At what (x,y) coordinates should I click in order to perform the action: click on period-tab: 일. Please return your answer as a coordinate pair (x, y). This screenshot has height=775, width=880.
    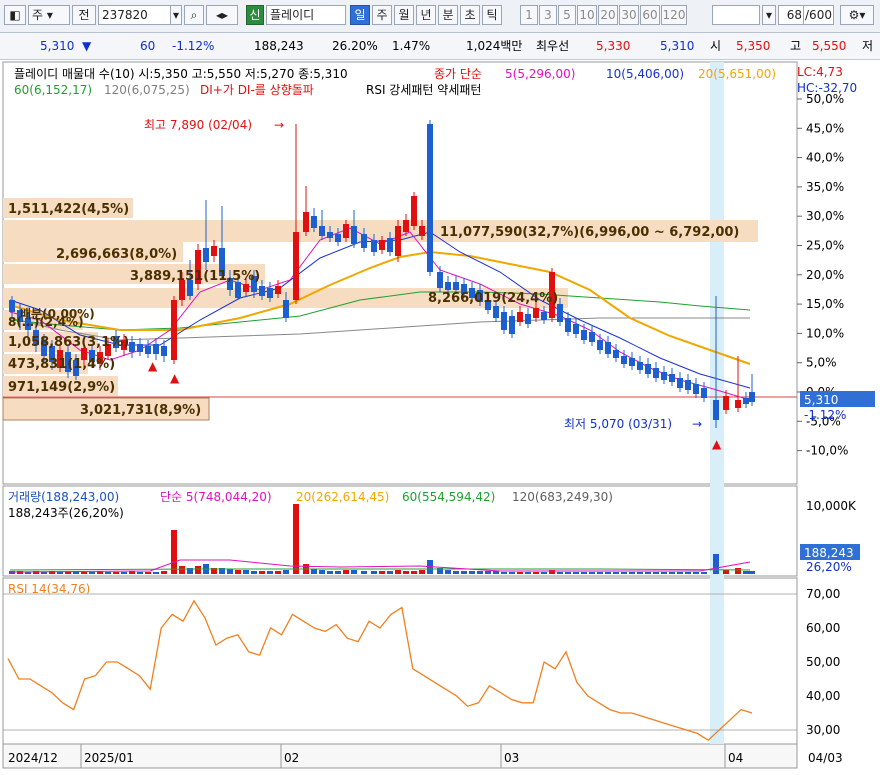
    Looking at the image, I should click on (360, 15).